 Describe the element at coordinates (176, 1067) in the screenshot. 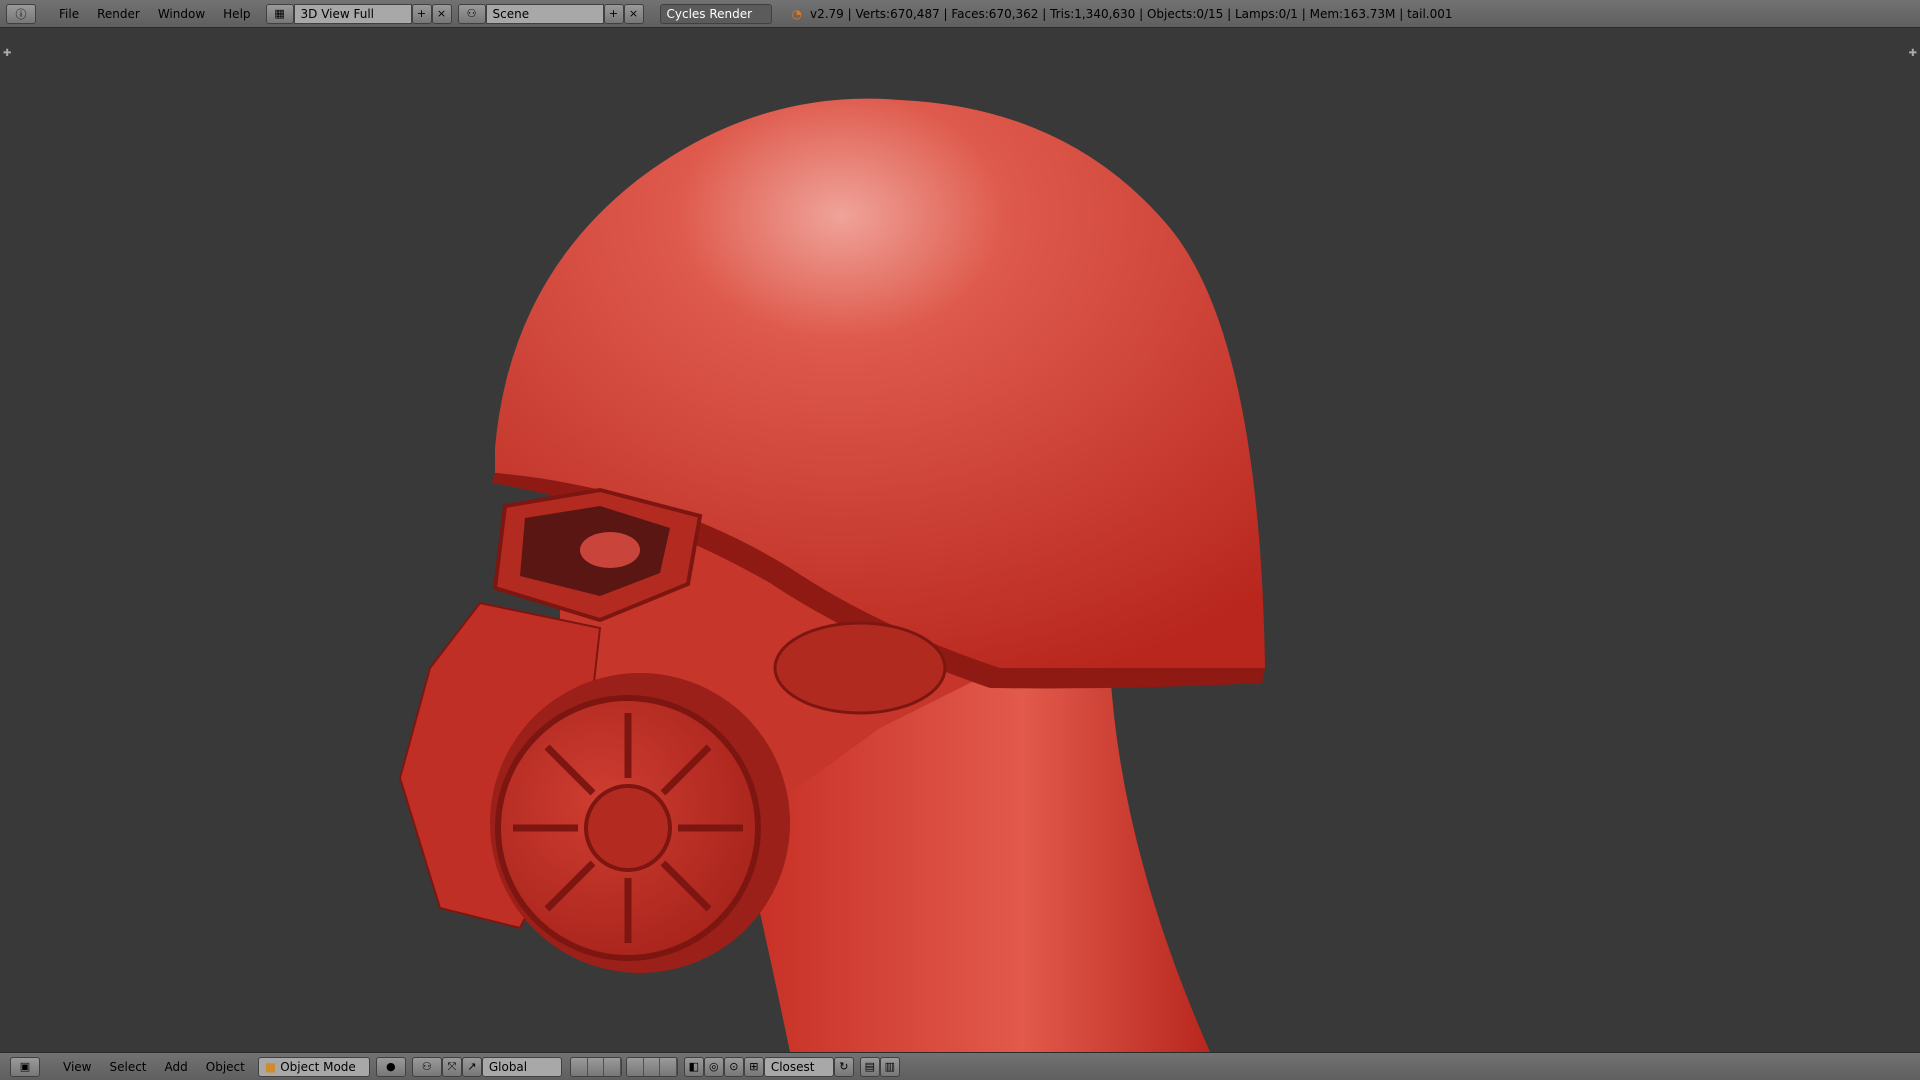

I see `menu-add: Add` at that location.